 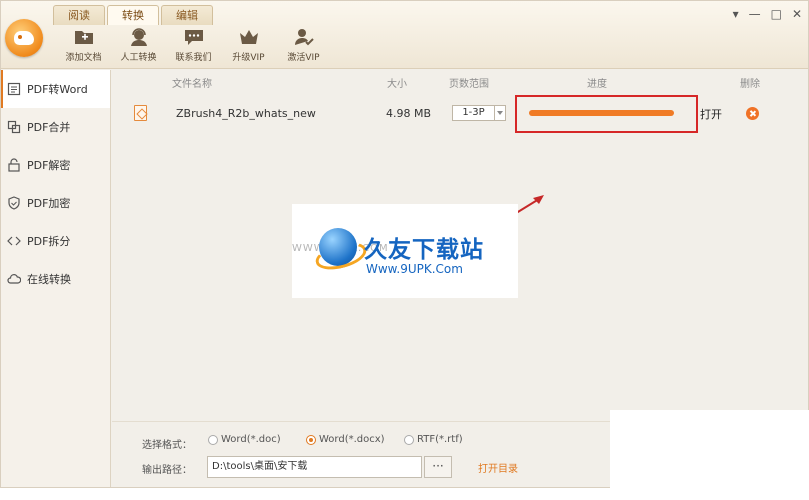 I want to click on table-row: ZBrush4_R2b_whats_new 4.98 MB 1-3P 打开, so click(x=460, y=114).